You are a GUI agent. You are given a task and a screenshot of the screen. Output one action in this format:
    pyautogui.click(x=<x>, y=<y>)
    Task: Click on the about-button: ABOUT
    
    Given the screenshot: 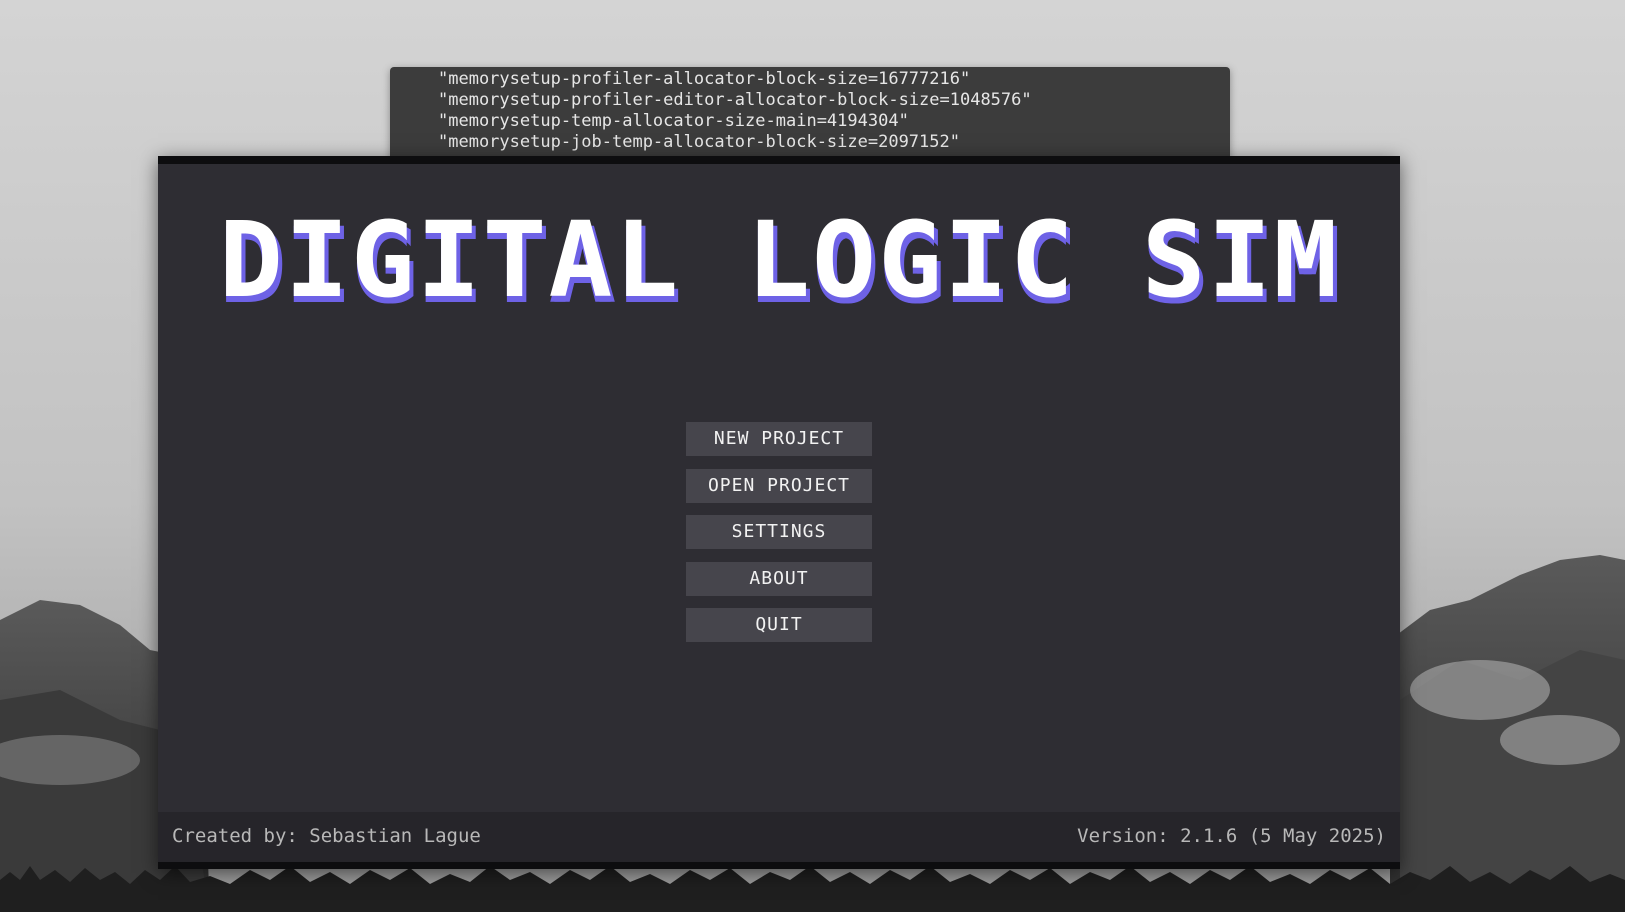 What is the action you would take?
    pyautogui.click(x=779, y=578)
    